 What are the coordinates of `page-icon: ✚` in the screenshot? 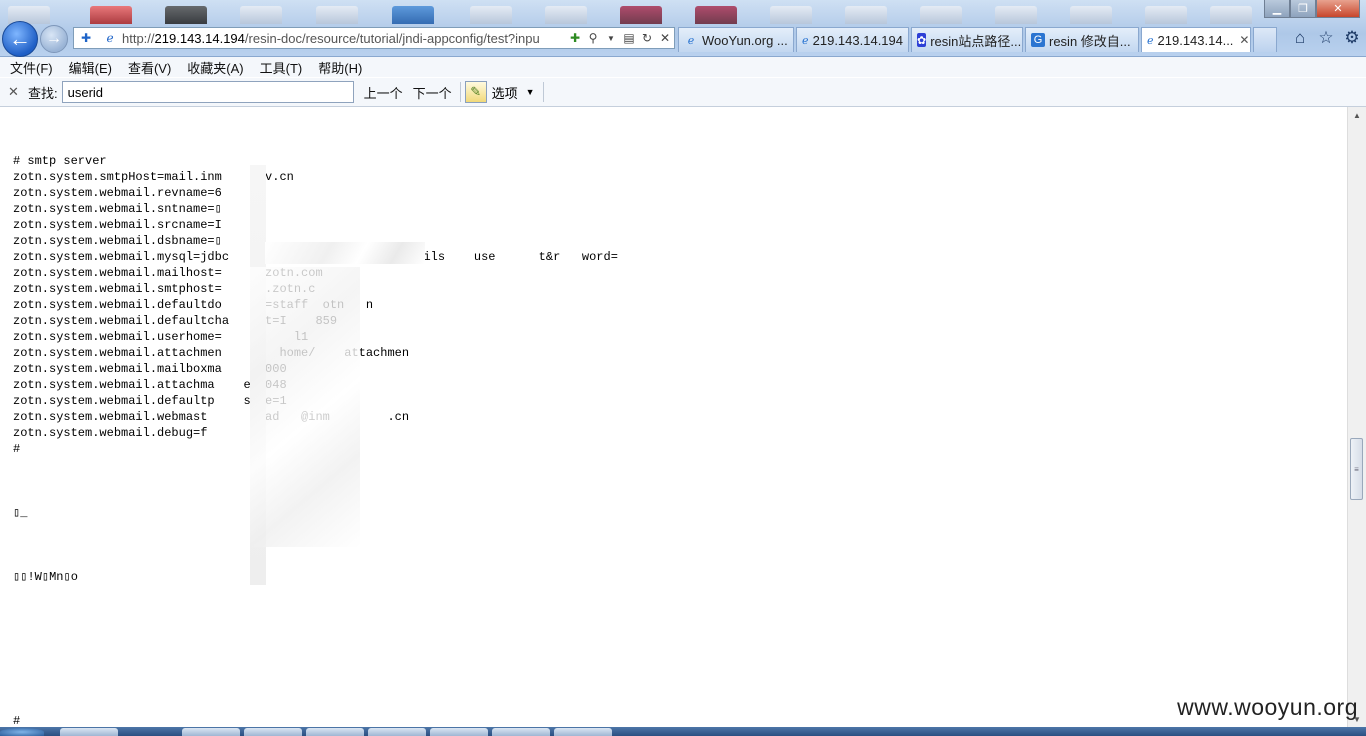 It's located at (86, 38).